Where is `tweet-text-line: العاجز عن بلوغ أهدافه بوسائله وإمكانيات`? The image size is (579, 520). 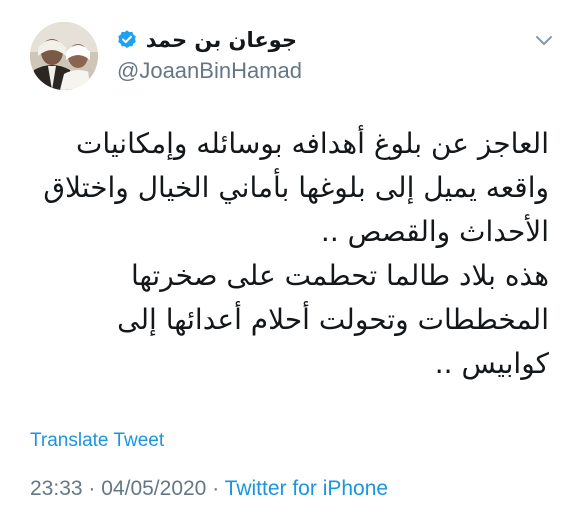 tweet-text-line: العاجز عن بلوغ أهدافه بوسائله وإمكانيات is located at coordinates (312, 143).